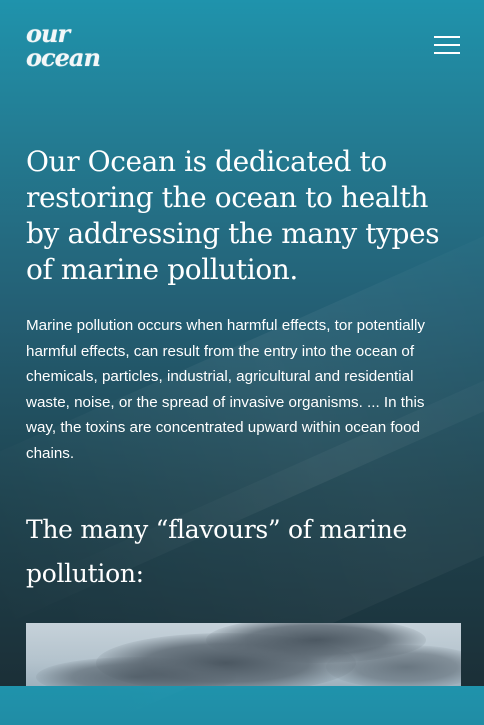  I want to click on site-logo: our ocean, so click(67, 49).